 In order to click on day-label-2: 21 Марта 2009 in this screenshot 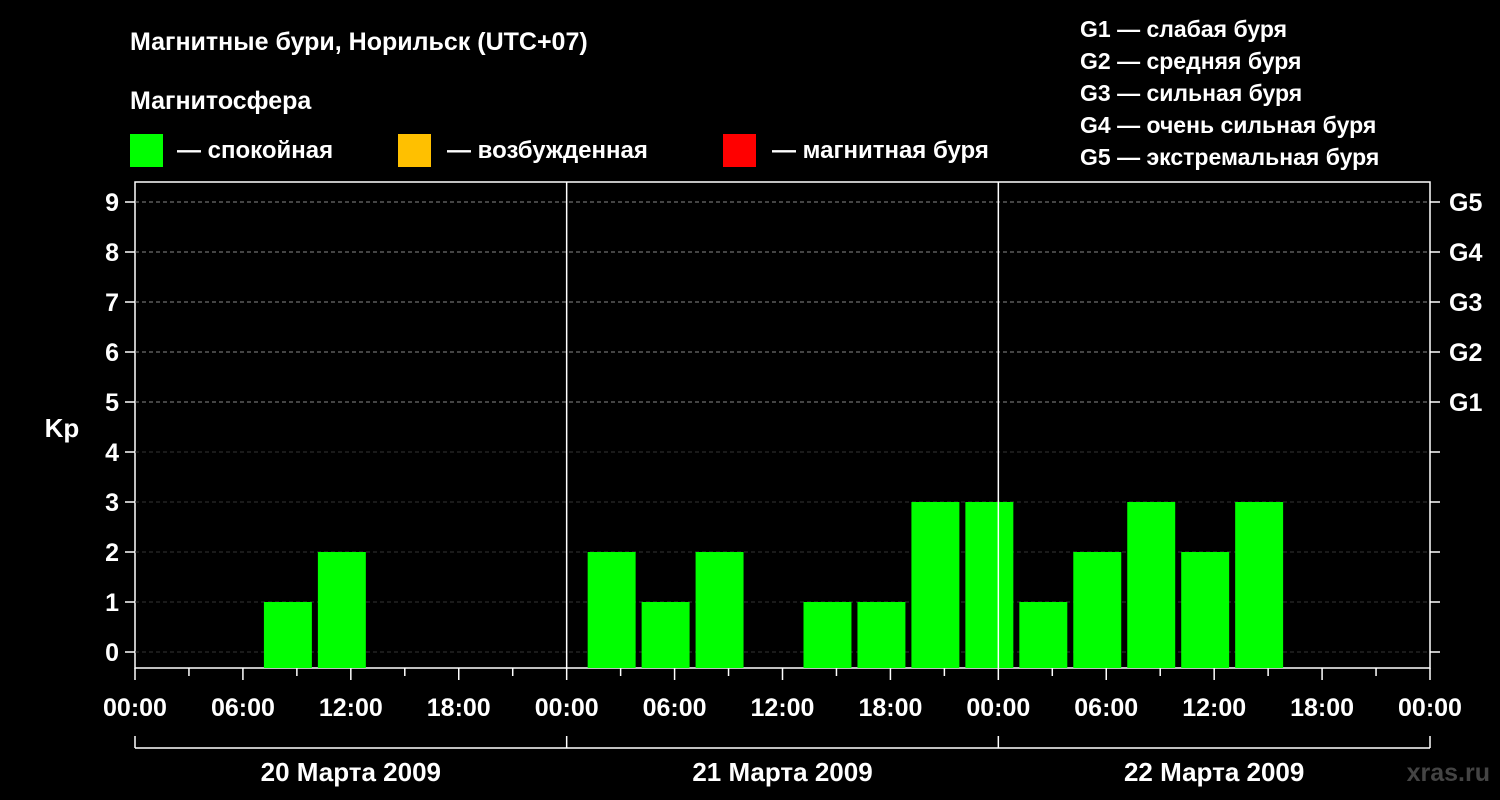, I will do `click(782, 772)`.